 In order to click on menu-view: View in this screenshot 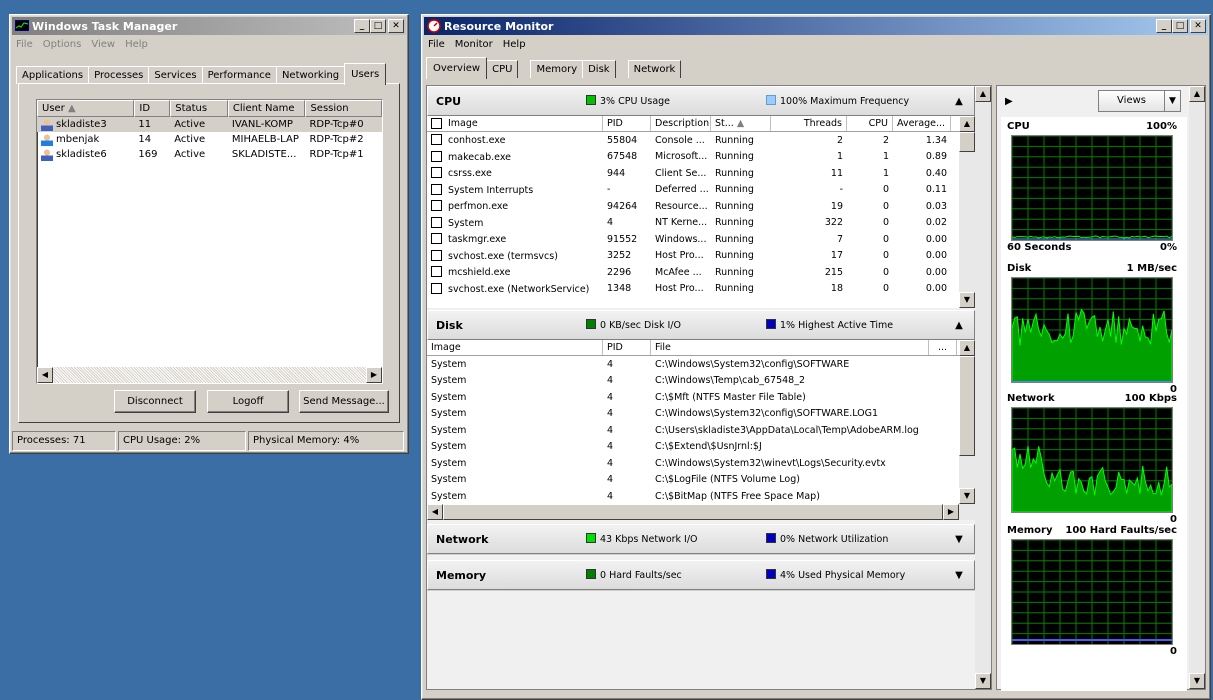, I will do `click(103, 45)`.